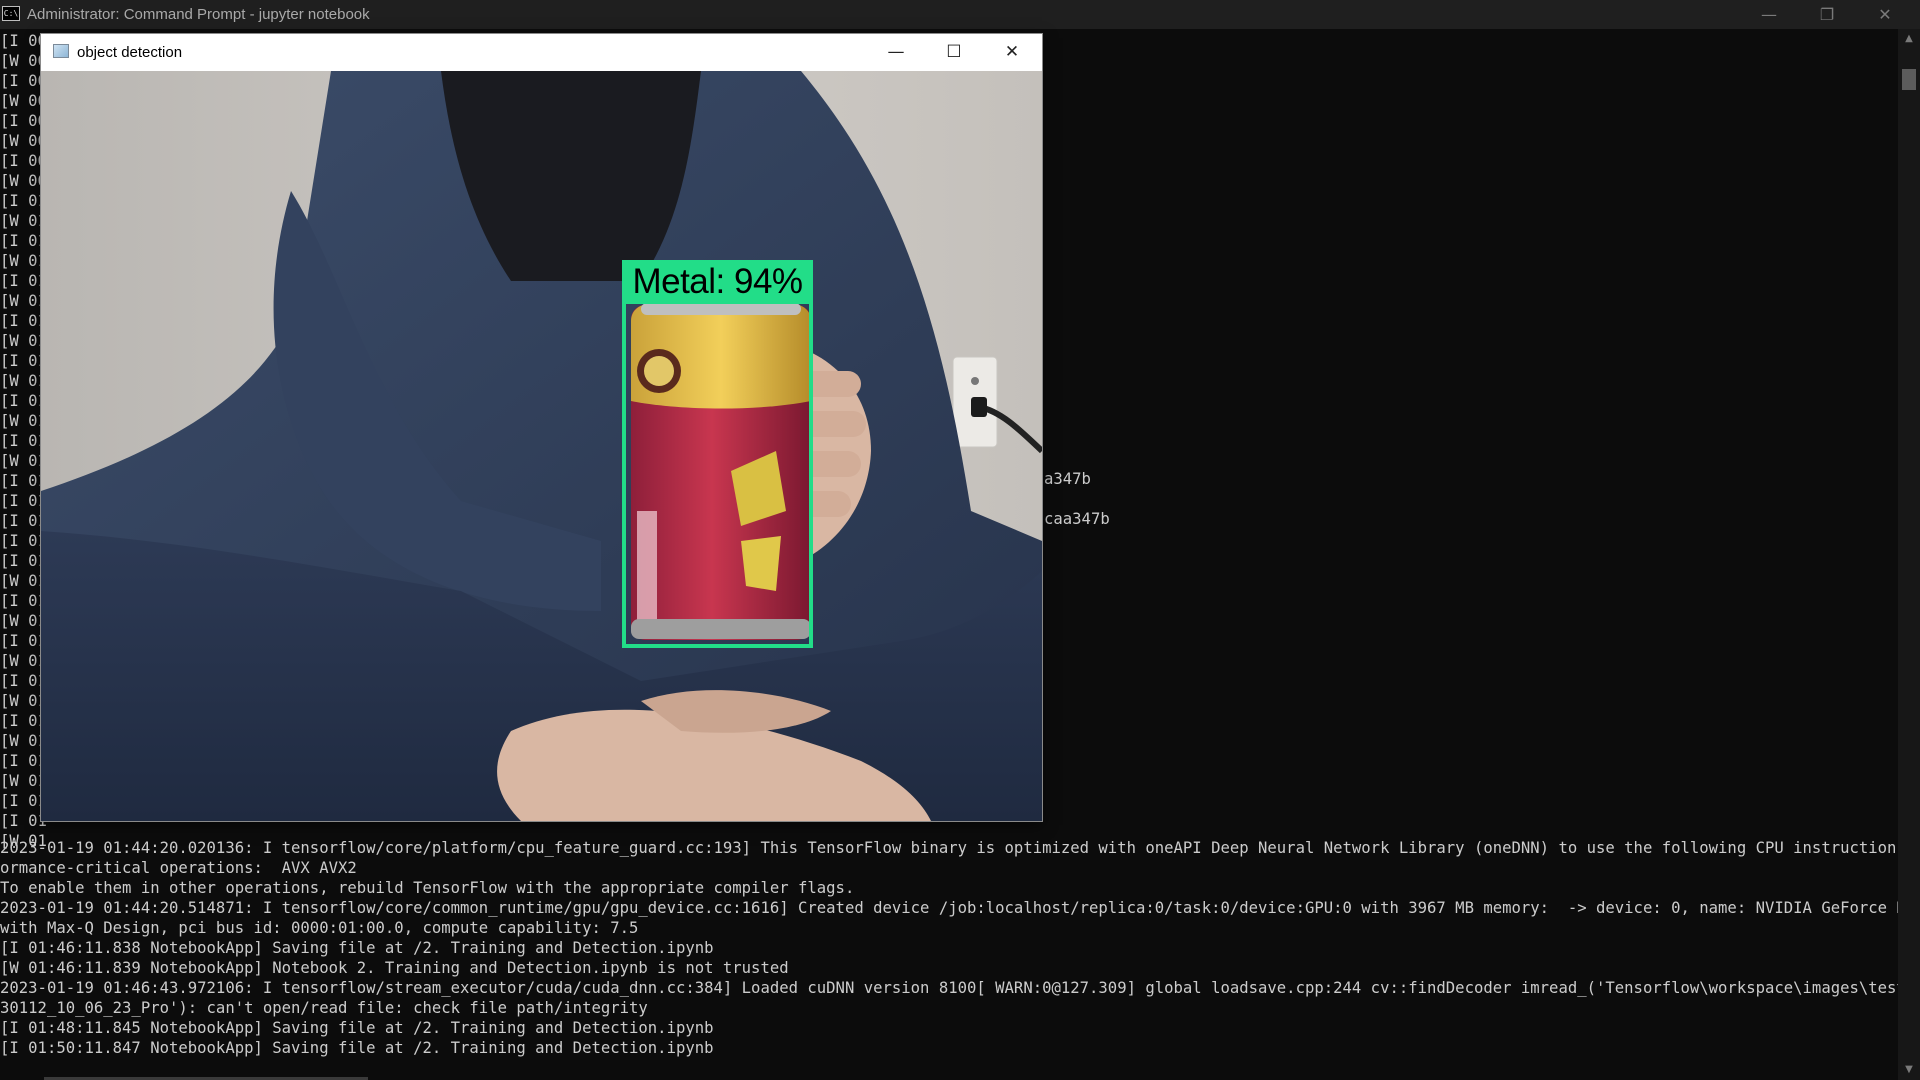 Image resolution: width=1920 pixels, height=1080 pixels. I want to click on app-window-icon, so click(61, 51).